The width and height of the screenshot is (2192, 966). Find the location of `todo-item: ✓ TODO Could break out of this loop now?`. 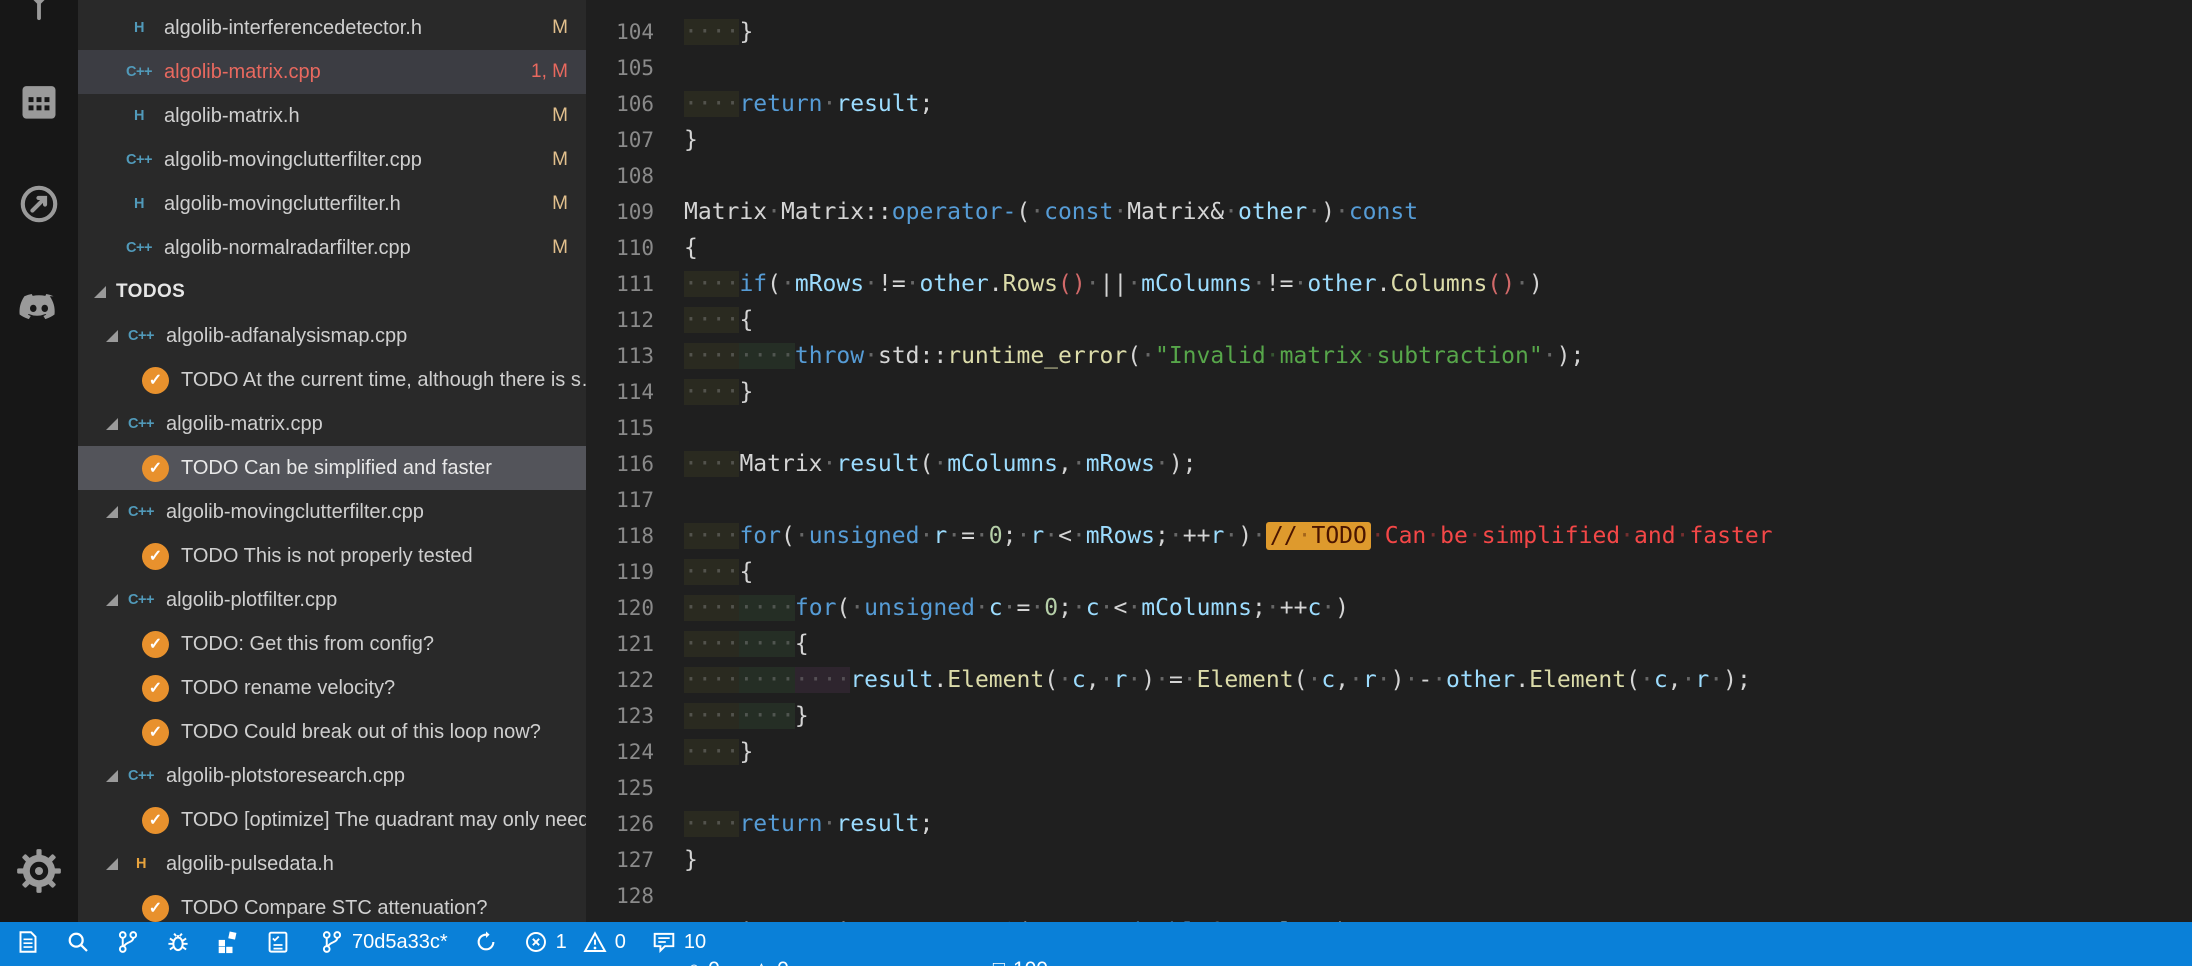

todo-item: ✓ TODO Could break out of this loop now? is located at coordinates (332, 732).